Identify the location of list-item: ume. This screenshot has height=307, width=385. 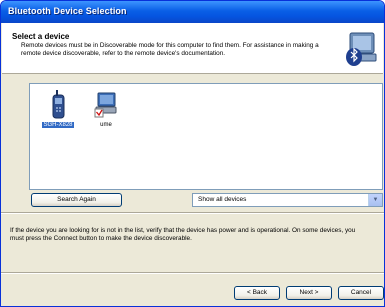
(106, 109).